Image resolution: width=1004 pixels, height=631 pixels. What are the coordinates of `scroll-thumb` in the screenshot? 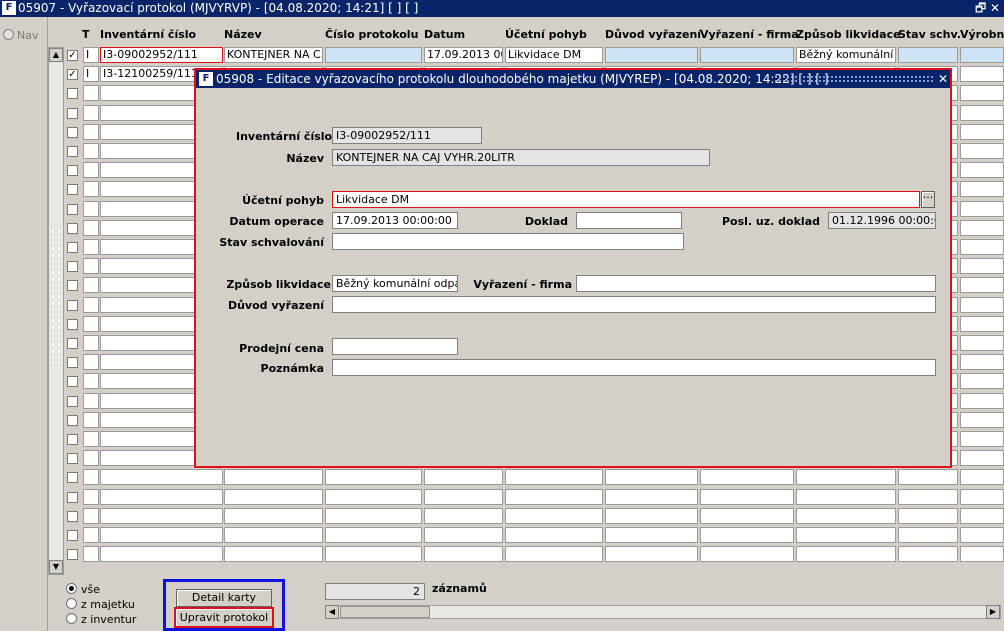 It's located at (385, 612).